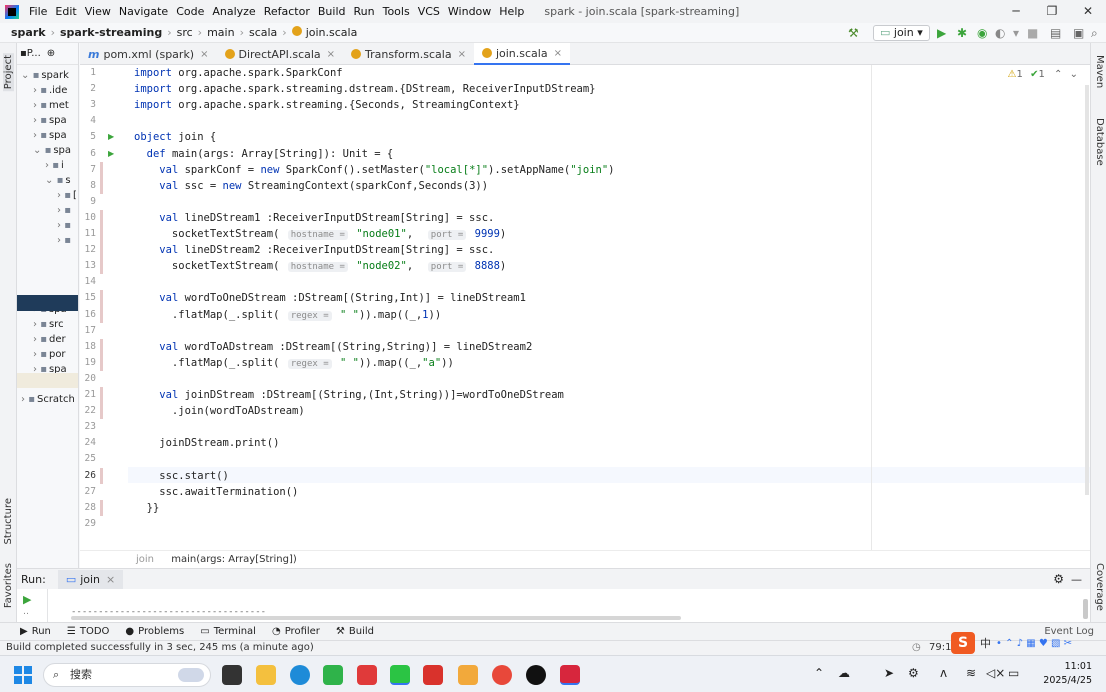  What do you see at coordinates (400, 675) in the screenshot?
I see `wechat-icon` at bounding box center [400, 675].